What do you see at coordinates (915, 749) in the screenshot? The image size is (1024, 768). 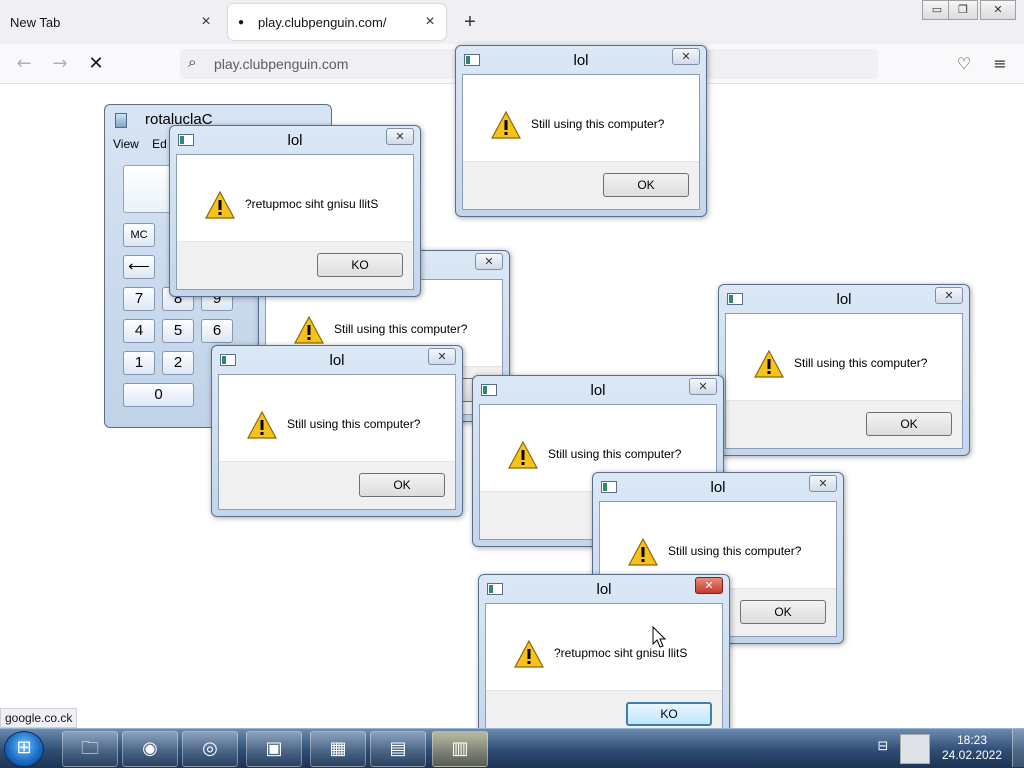 I see `notification-area-icon` at bounding box center [915, 749].